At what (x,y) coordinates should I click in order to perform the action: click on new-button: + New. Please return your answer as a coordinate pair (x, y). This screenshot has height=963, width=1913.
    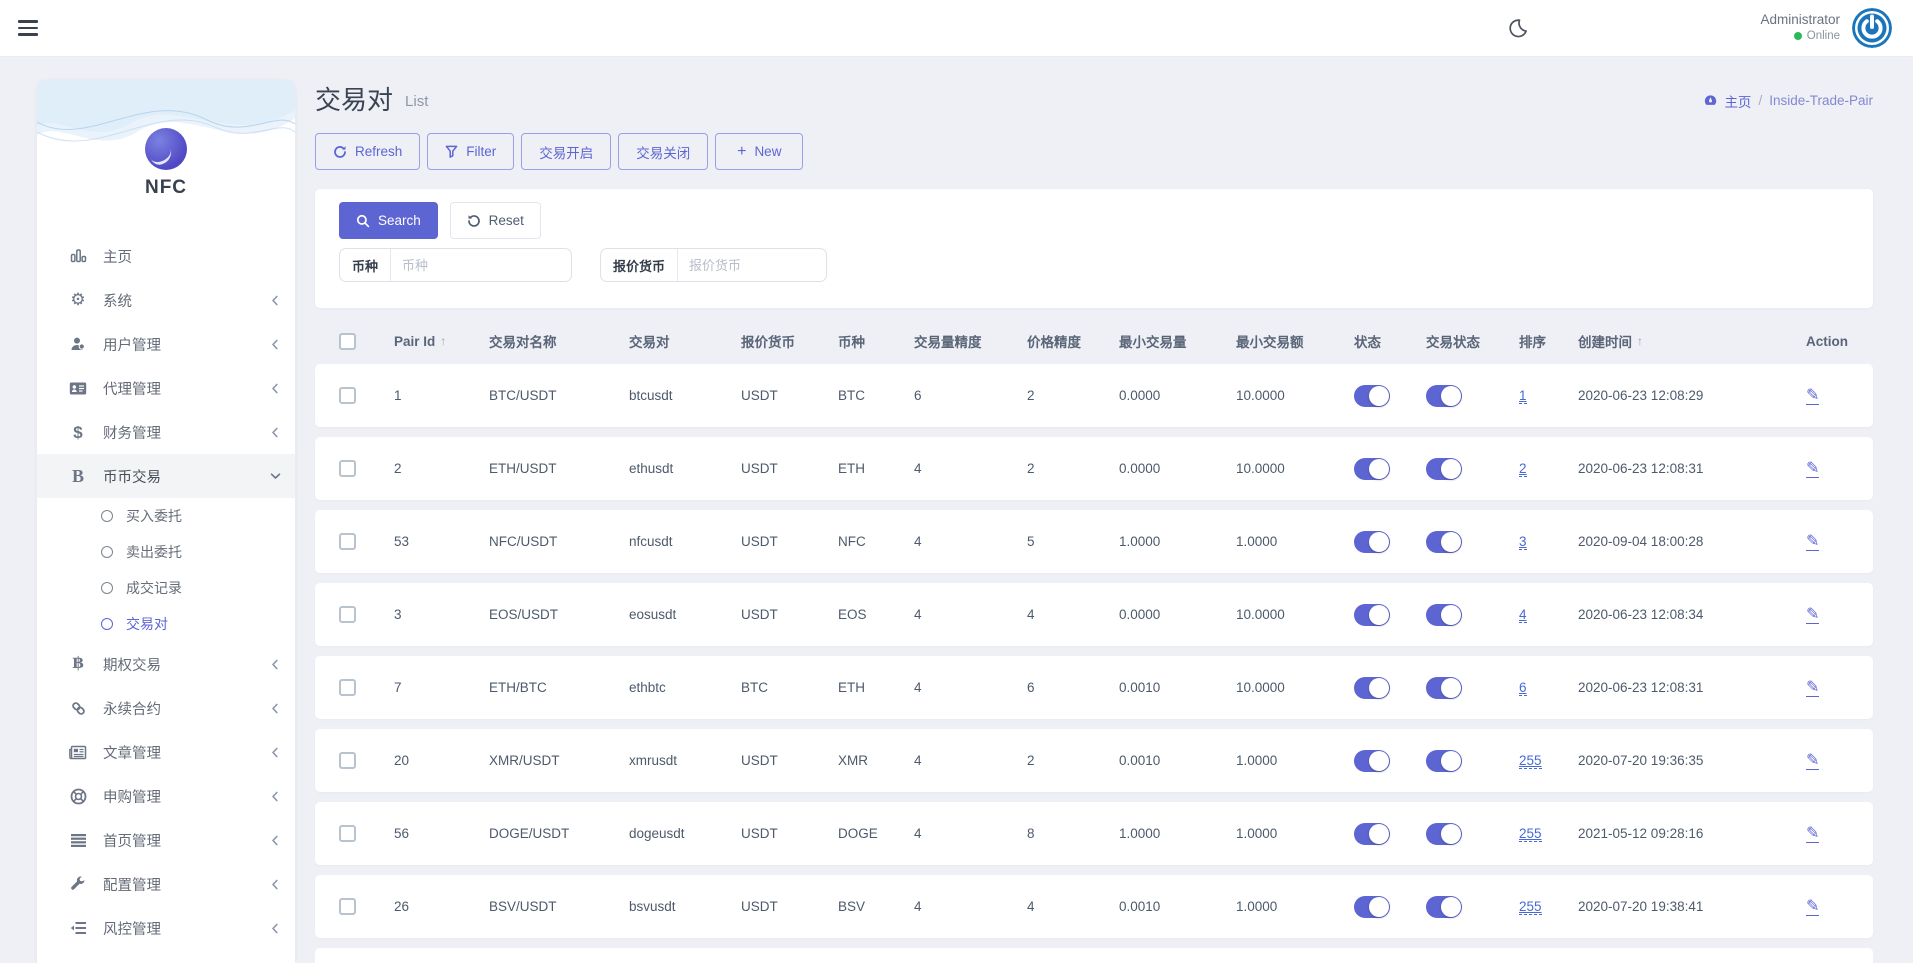
    Looking at the image, I should click on (759, 151).